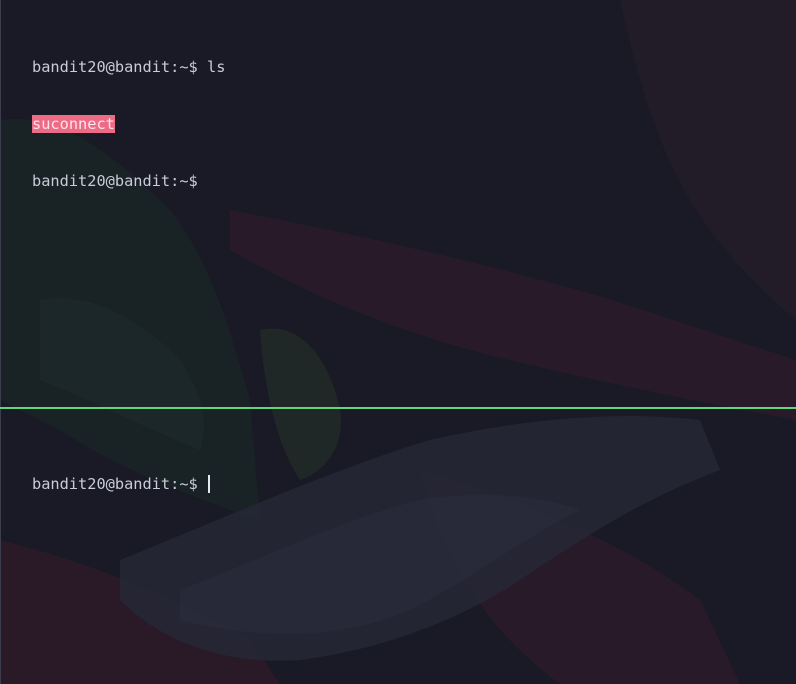 The width and height of the screenshot is (796, 684). I want to click on pane-divider, so click(398, 408).